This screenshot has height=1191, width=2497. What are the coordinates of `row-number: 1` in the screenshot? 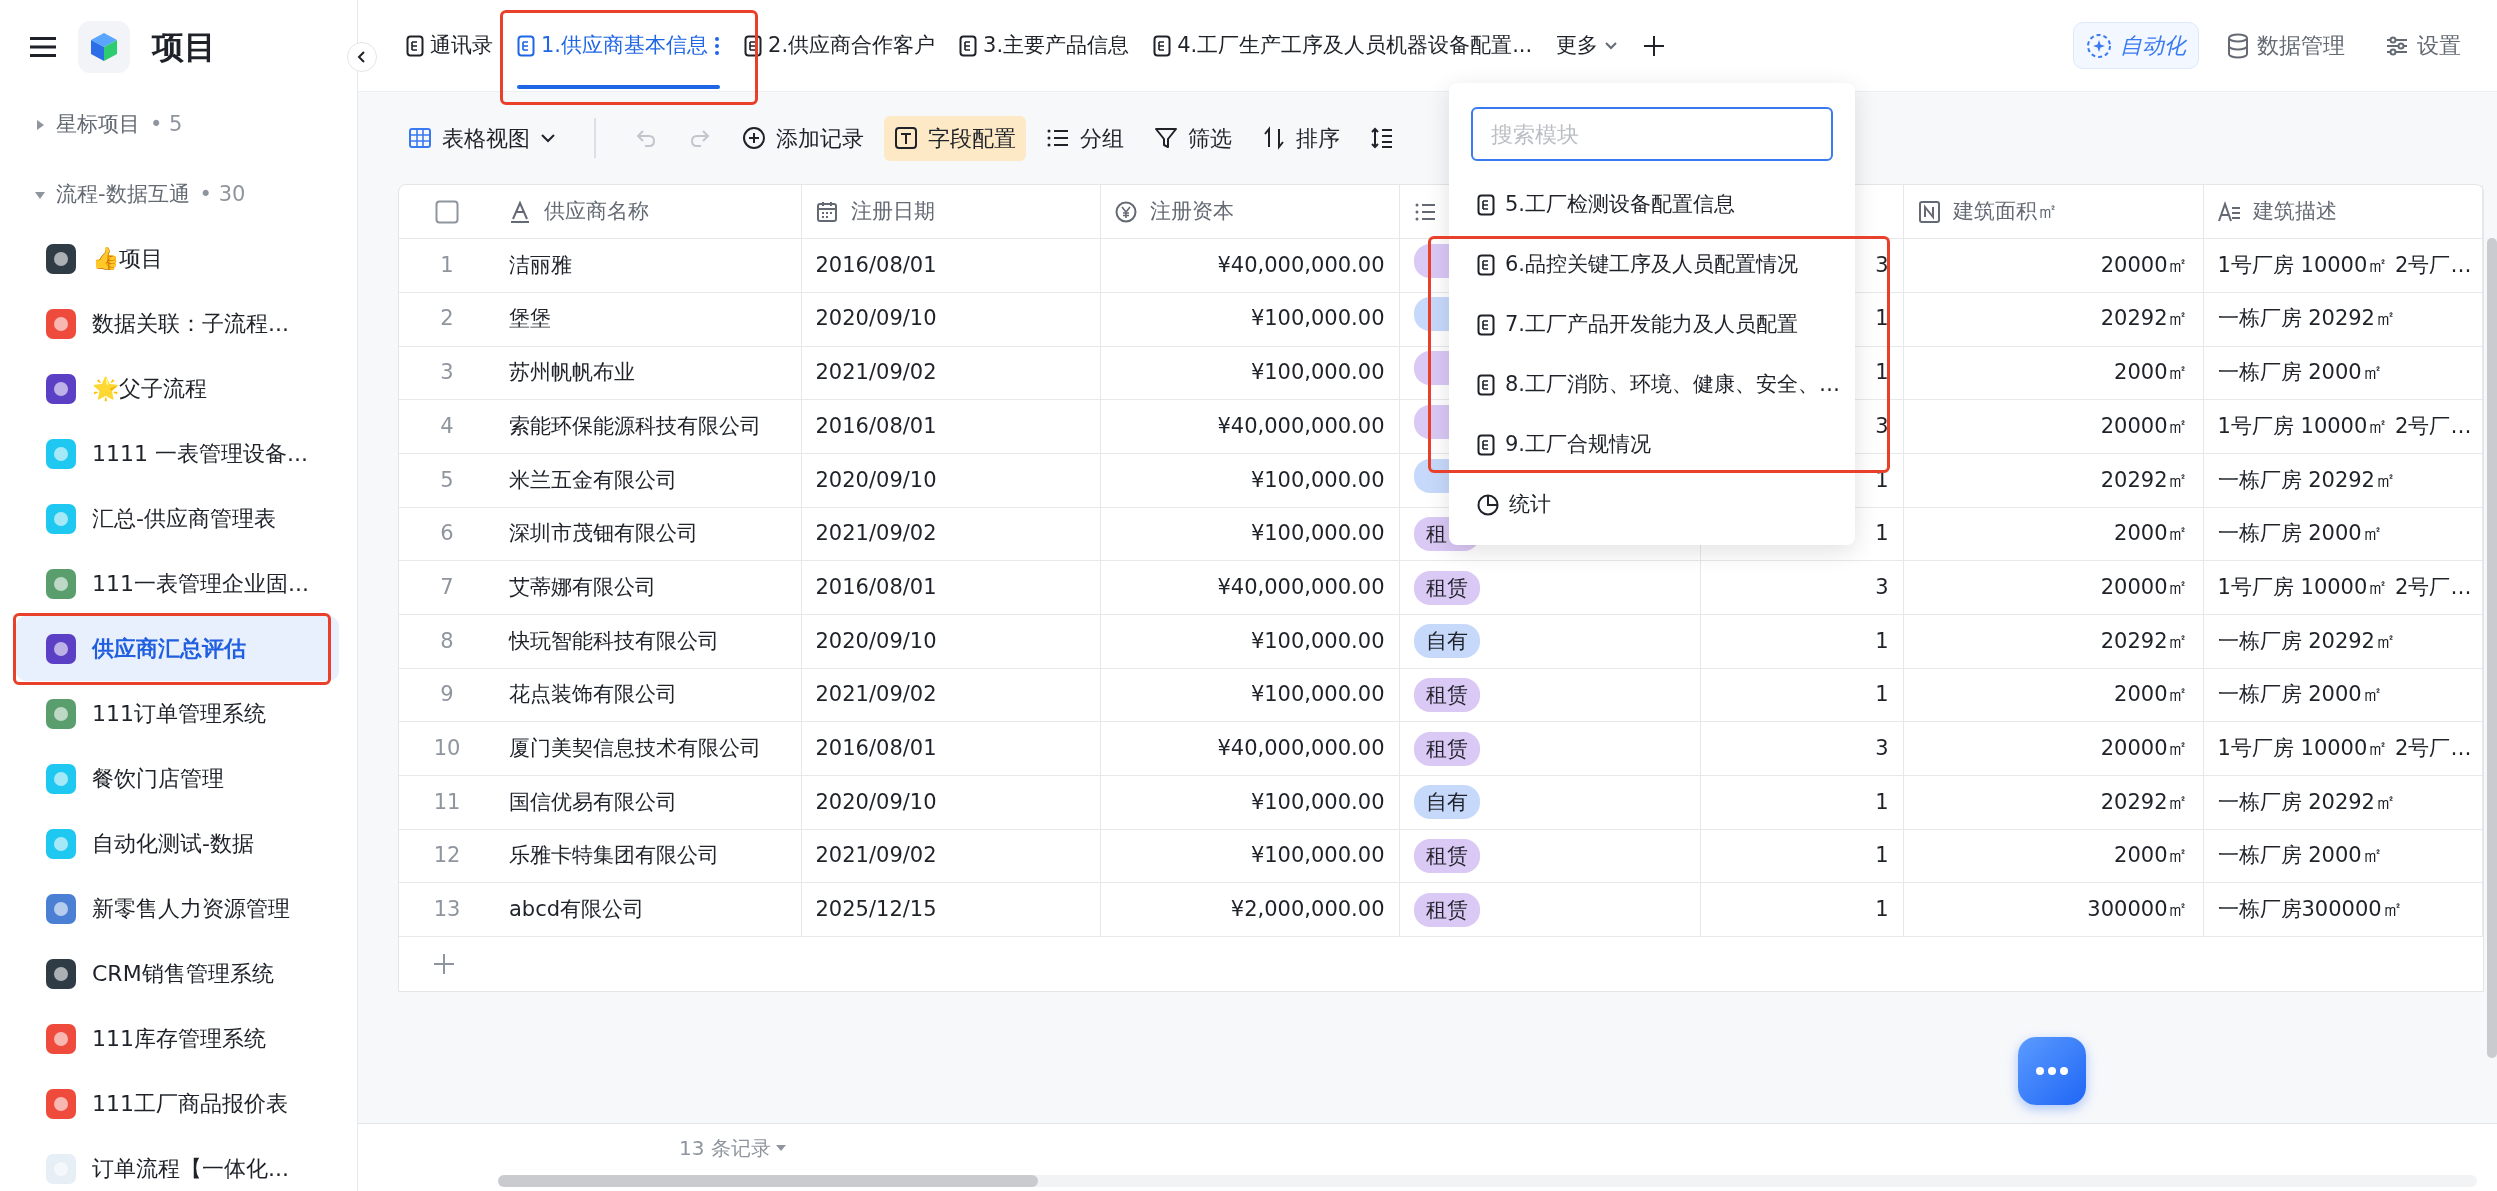 It's located at (447, 265).